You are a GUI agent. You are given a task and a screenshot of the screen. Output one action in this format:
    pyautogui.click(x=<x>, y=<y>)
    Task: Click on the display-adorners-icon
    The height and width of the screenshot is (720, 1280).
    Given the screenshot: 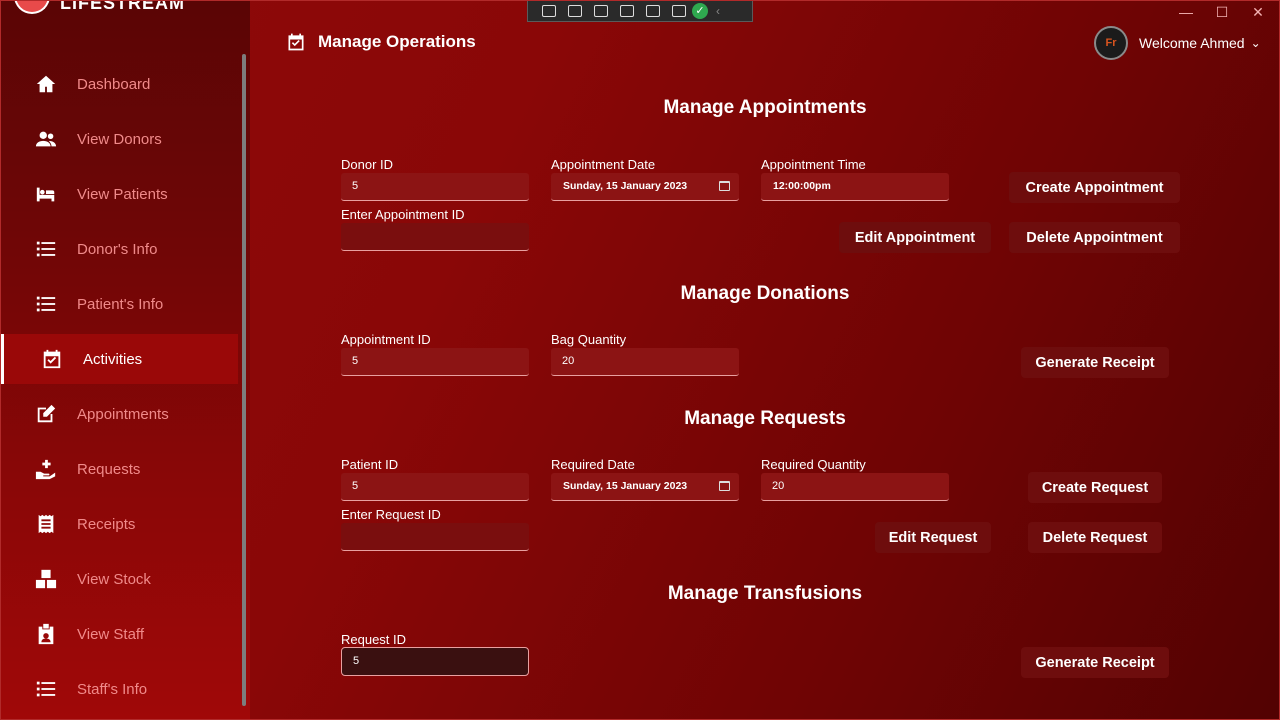 What is the action you would take?
    pyautogui.click(x=627, y=11)
    